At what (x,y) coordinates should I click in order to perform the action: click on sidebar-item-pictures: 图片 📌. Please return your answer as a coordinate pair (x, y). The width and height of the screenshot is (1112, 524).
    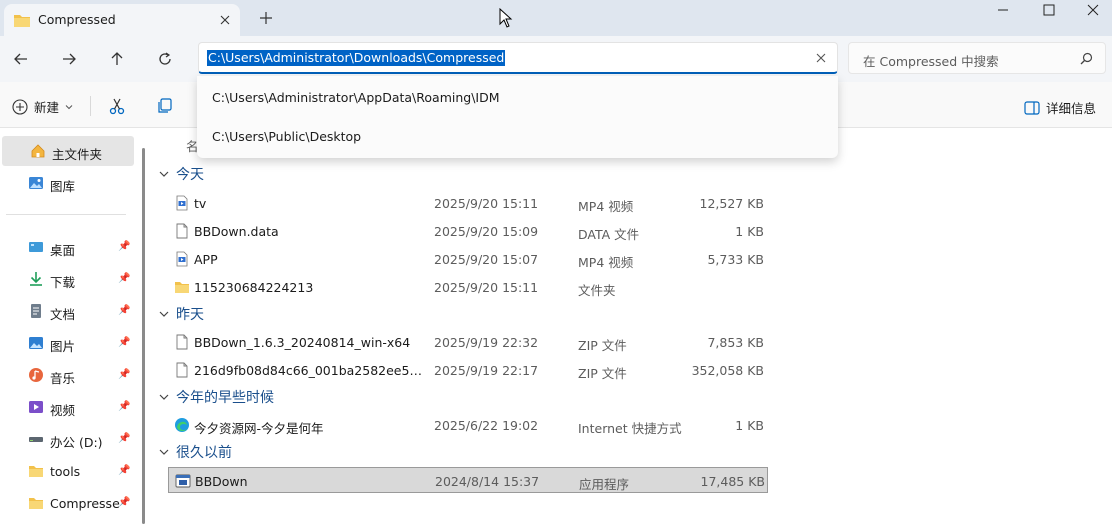
    Looking at the image, I should click on (67, 343).